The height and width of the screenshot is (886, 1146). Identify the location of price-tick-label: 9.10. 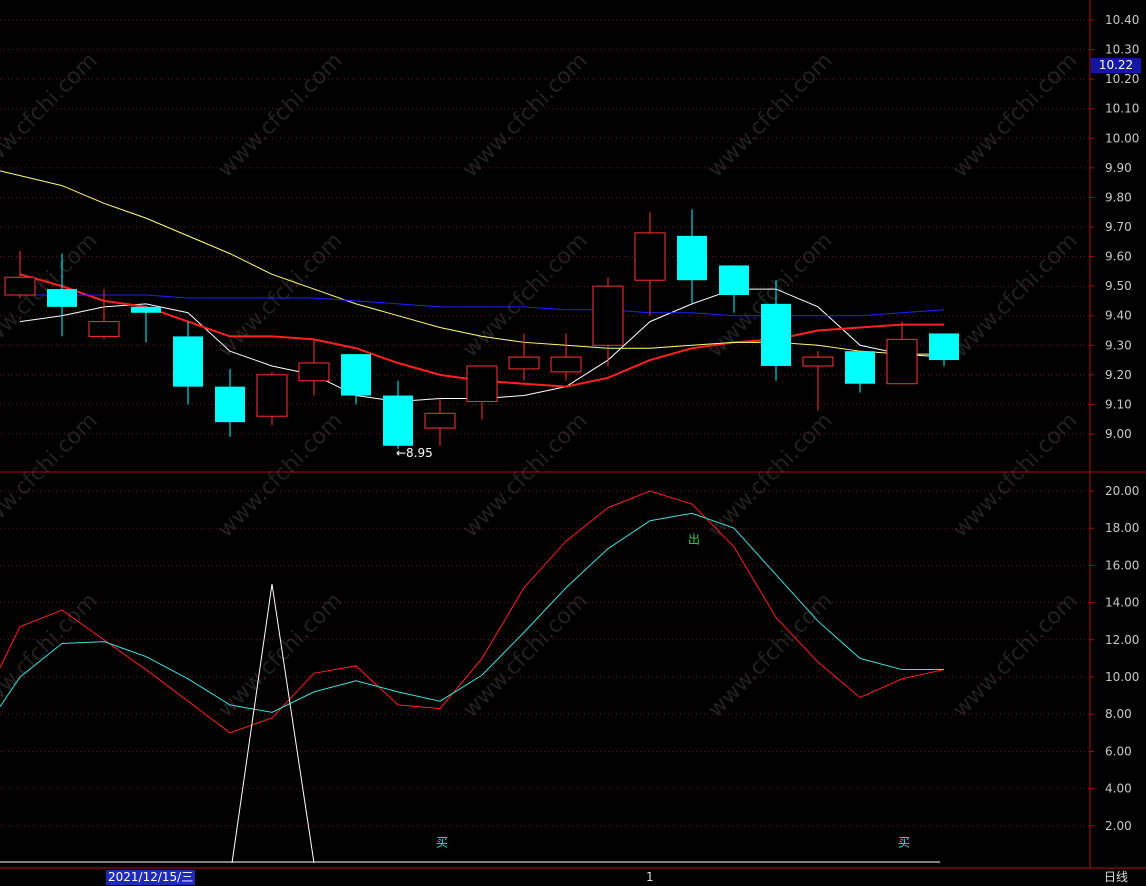
(1118, 404).